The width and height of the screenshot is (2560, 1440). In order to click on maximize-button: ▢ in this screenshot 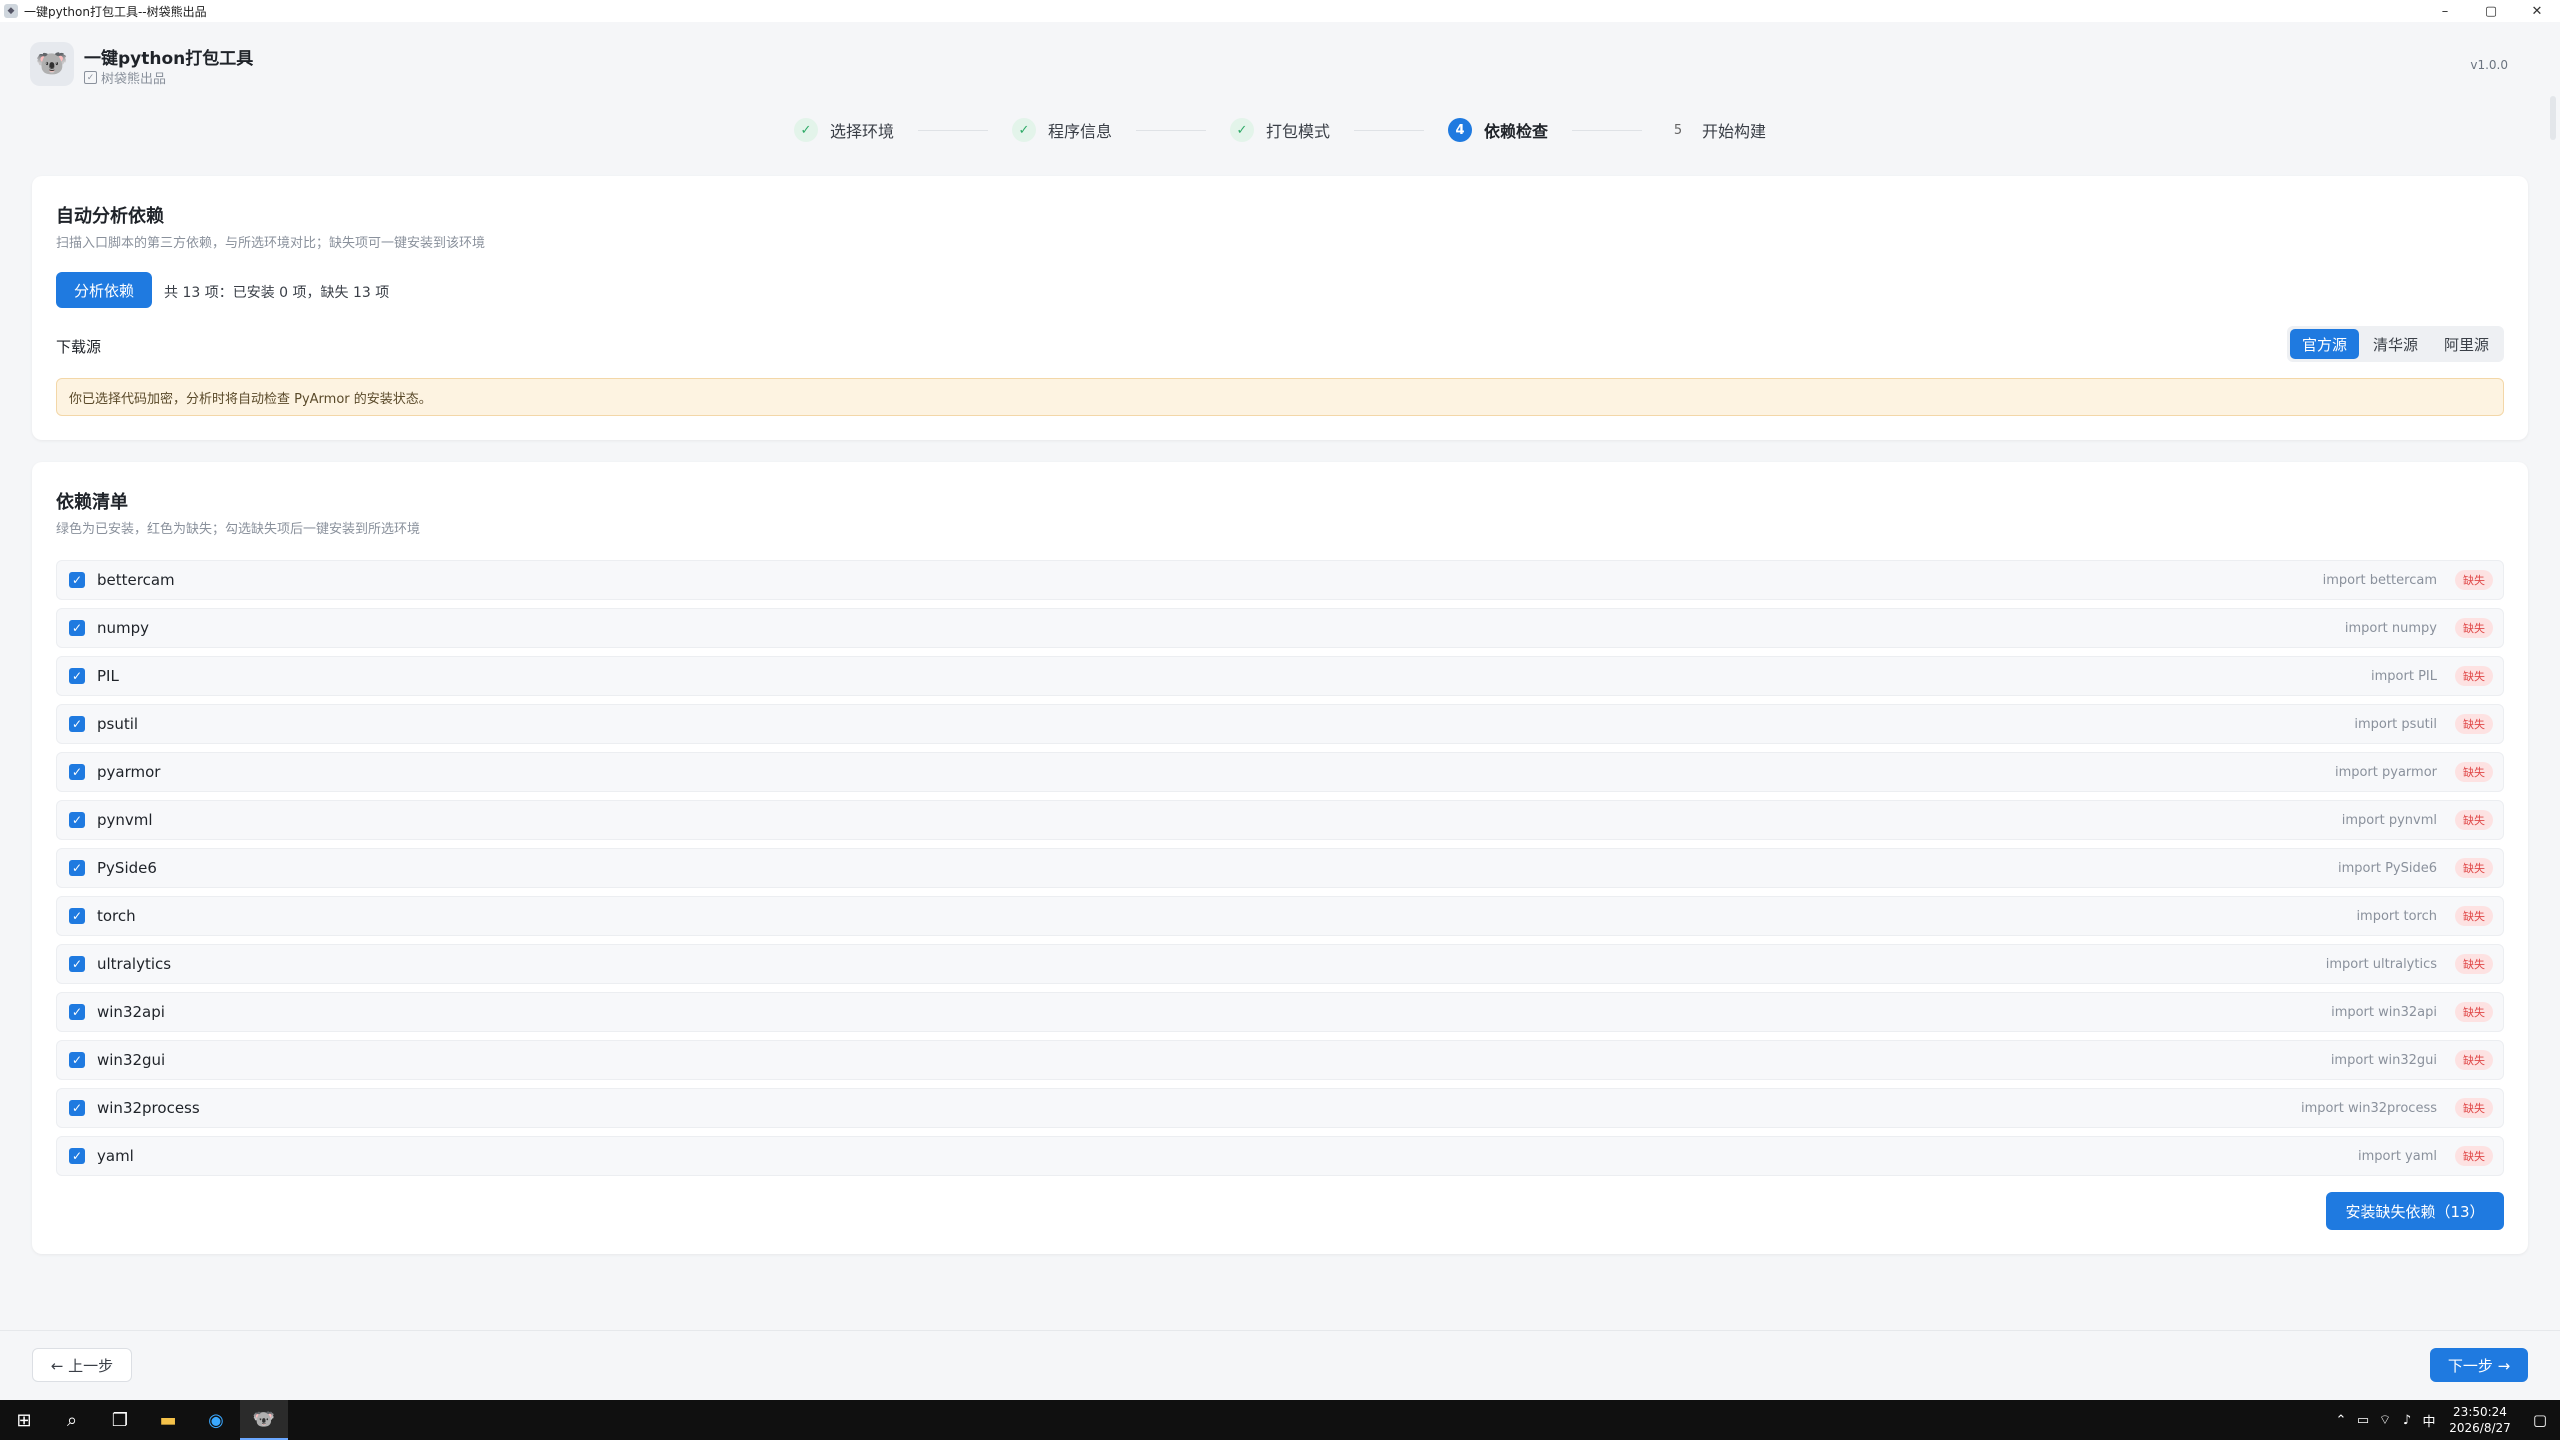, I will do `click(2491, 11)`.